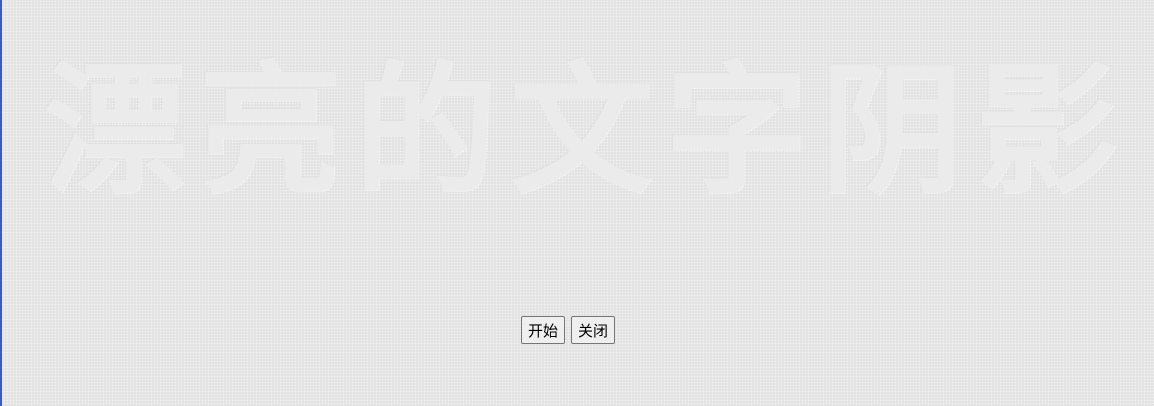  Describe the element at coordinates (580, 131) in the screenshot. I see `headline-char: 文` at that location.